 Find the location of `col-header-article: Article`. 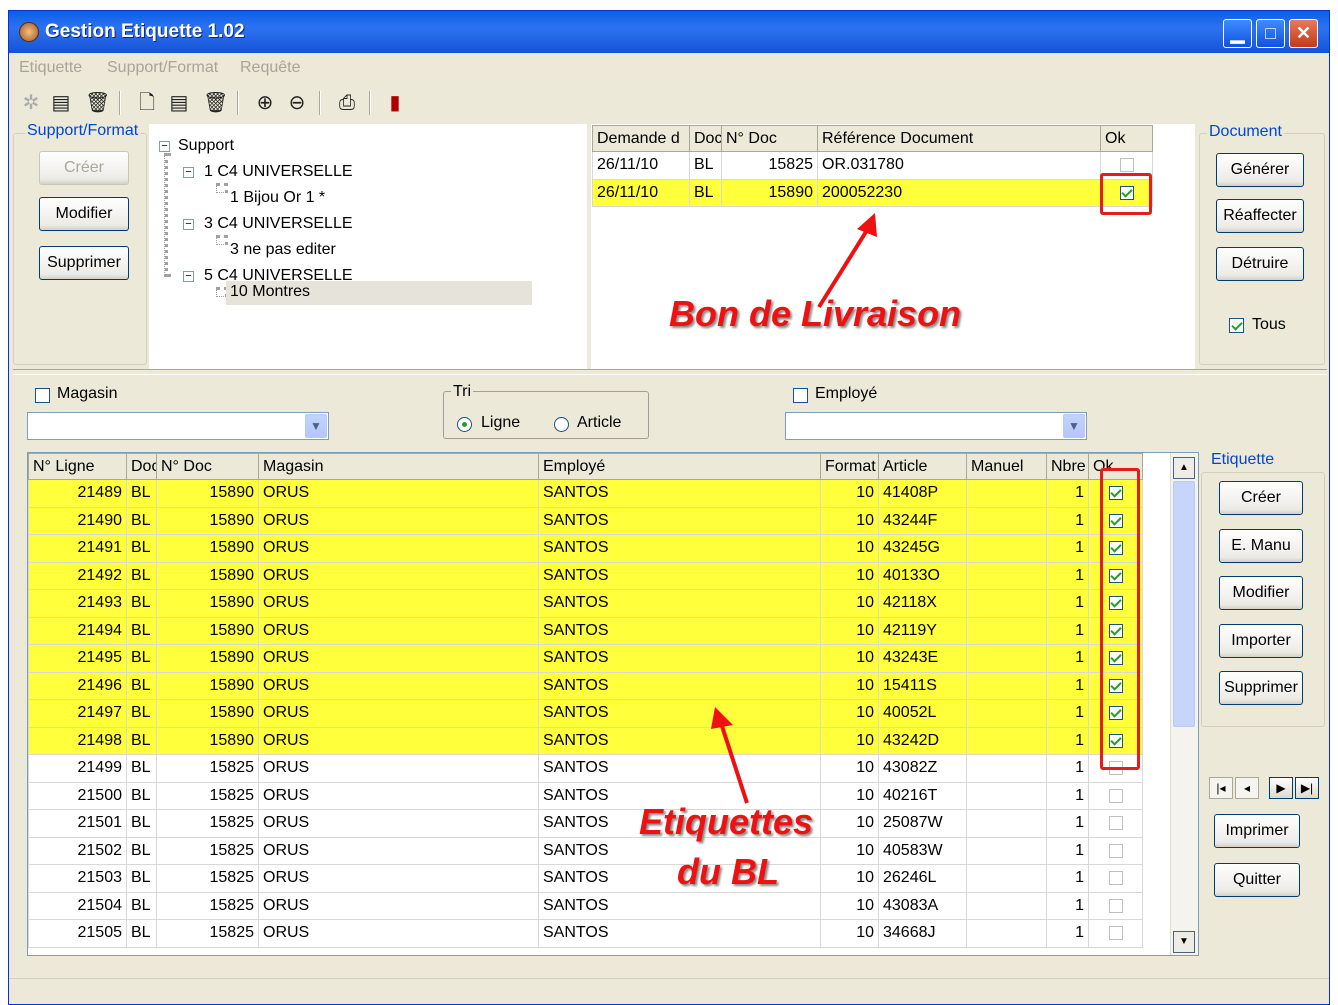

col-header-article: Article is located at coordinates (922, 466).